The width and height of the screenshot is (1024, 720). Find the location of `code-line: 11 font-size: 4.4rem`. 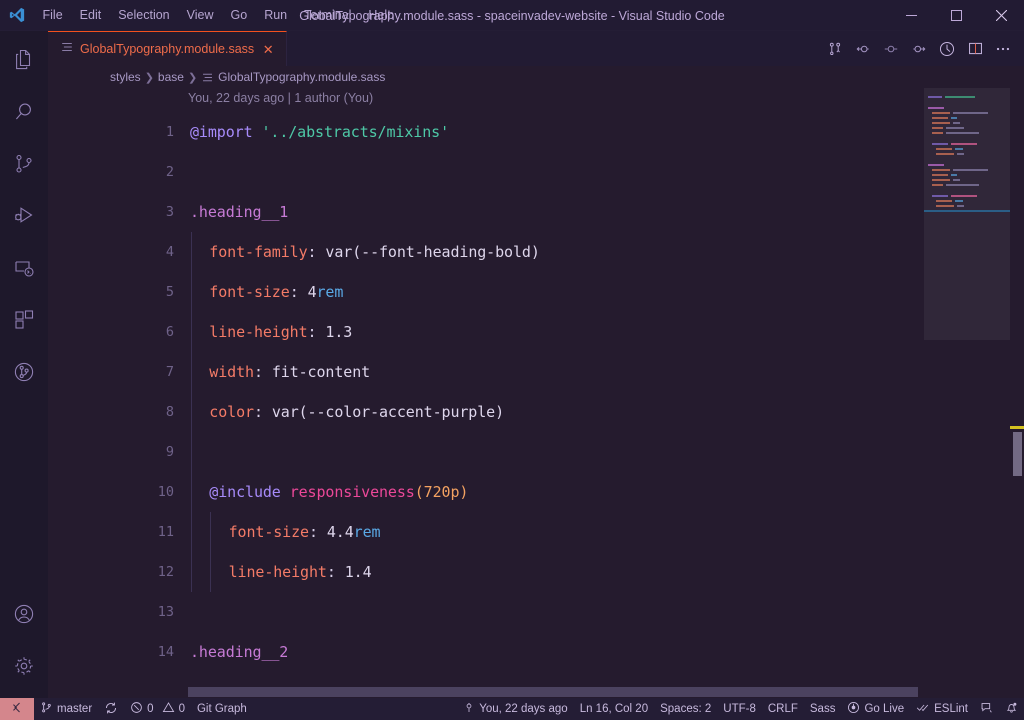

code-line: 11 font-size: 4.4rem is located at coordinates (536, 532).